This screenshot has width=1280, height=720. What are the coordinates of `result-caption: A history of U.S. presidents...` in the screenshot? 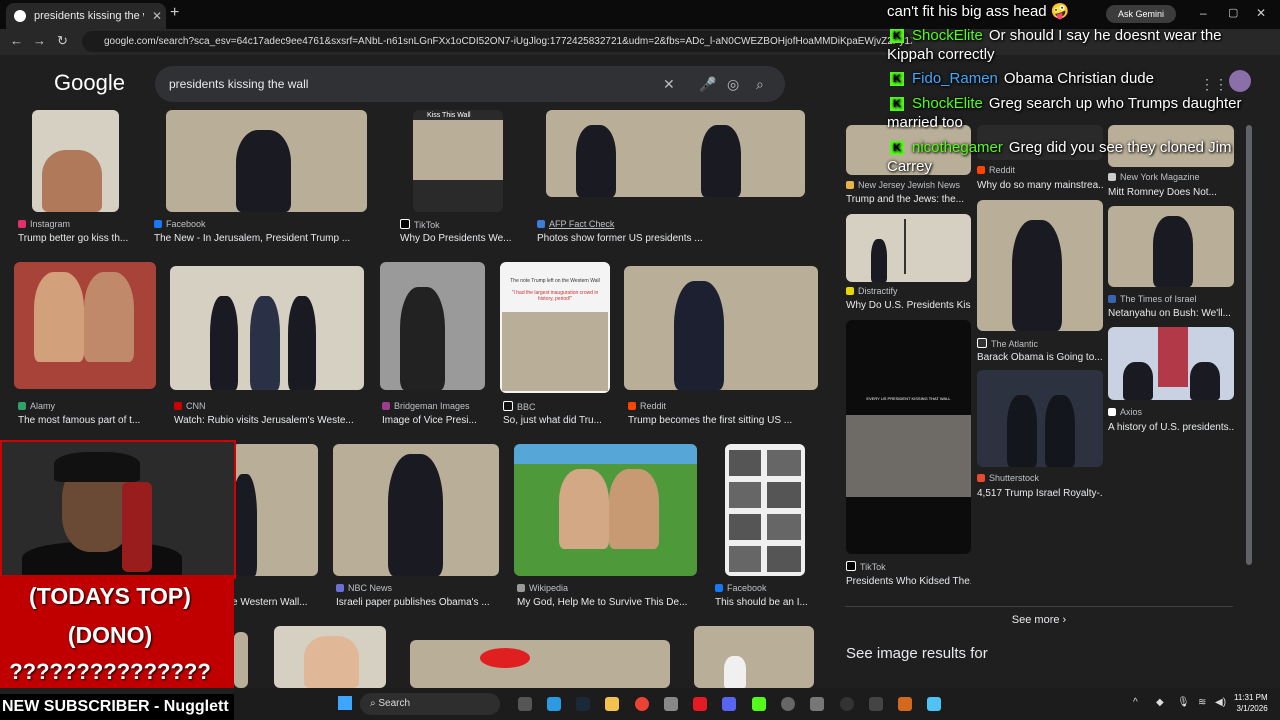 It's located at (1171, 427).